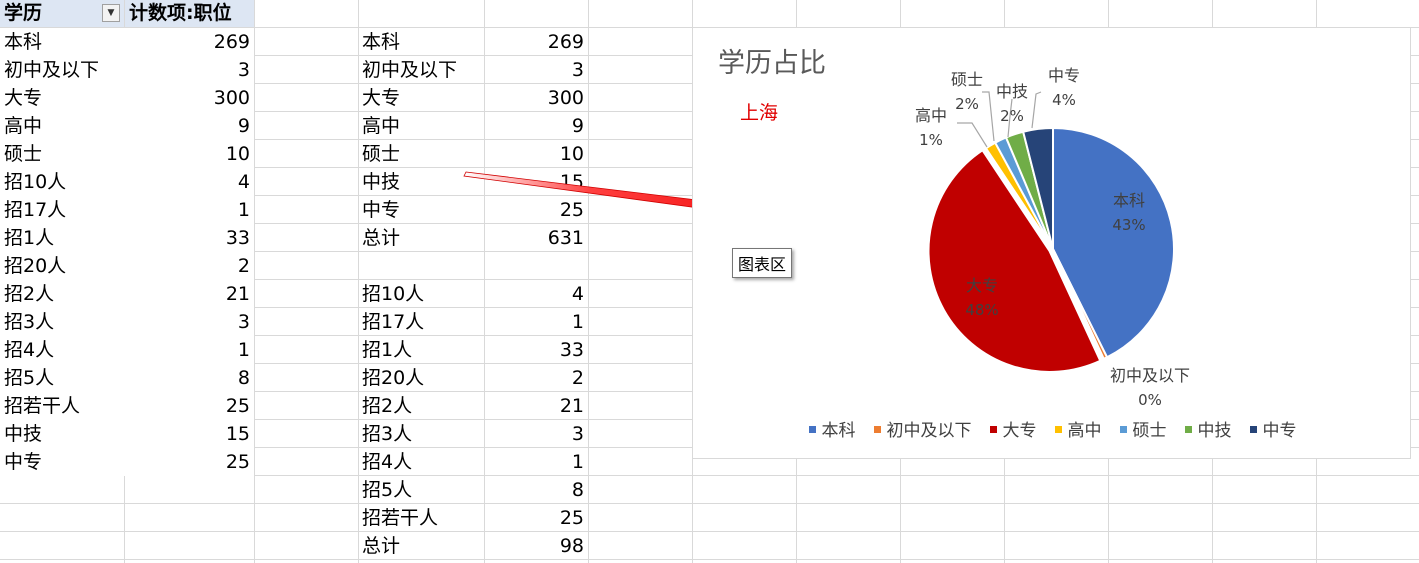  What do you see at coordinates (982, 285) in the screenshot?
I see `data-label-category: 大专` at bounding box center [982, 285].